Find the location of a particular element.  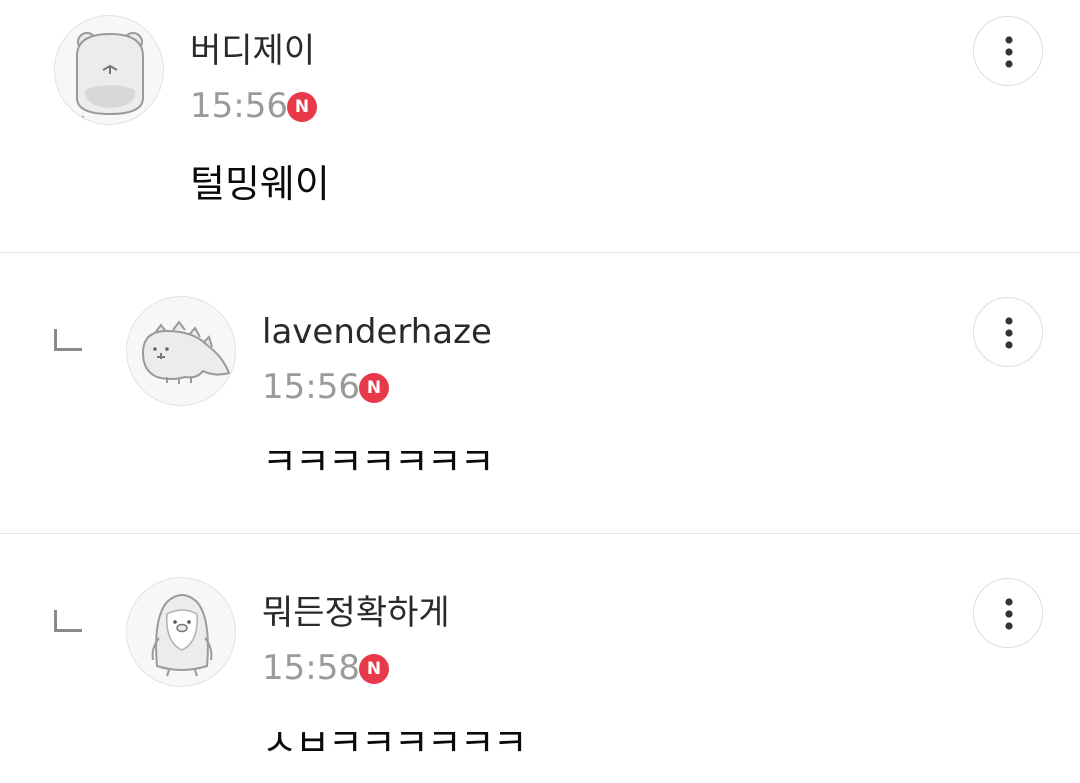

comment-text: ㅅㅂㅋㅋㅋㅋㅋㅋ is located at coordinates (395, 743).